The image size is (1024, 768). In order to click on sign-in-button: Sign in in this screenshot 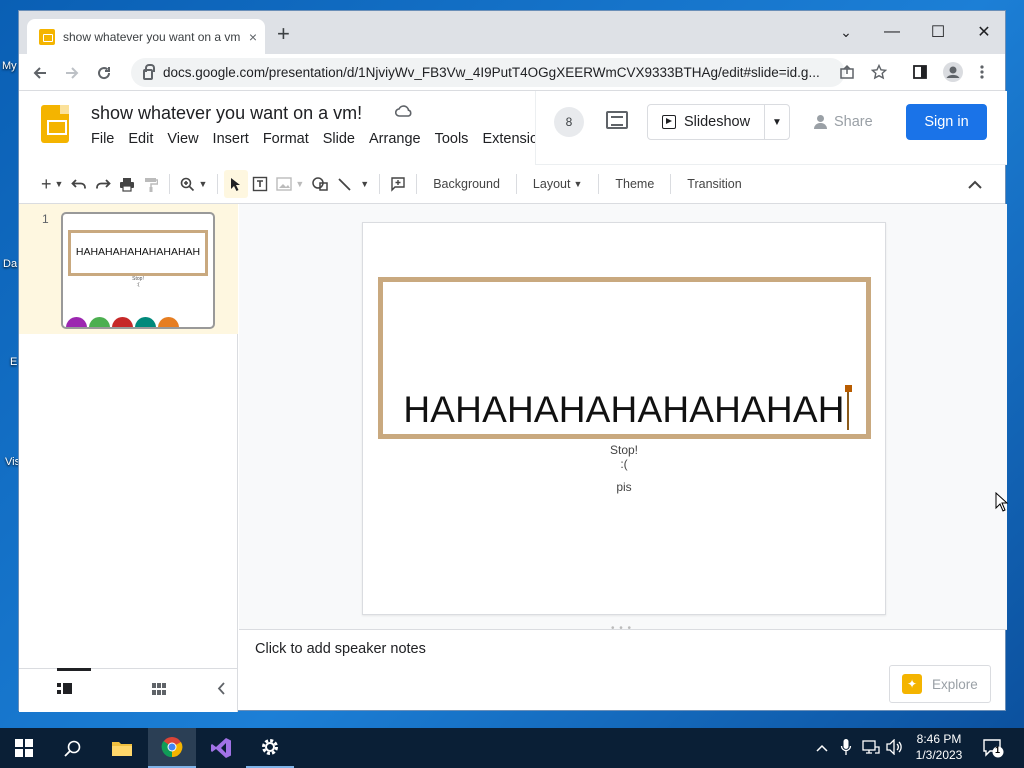, I will do `click(946, 122)`.